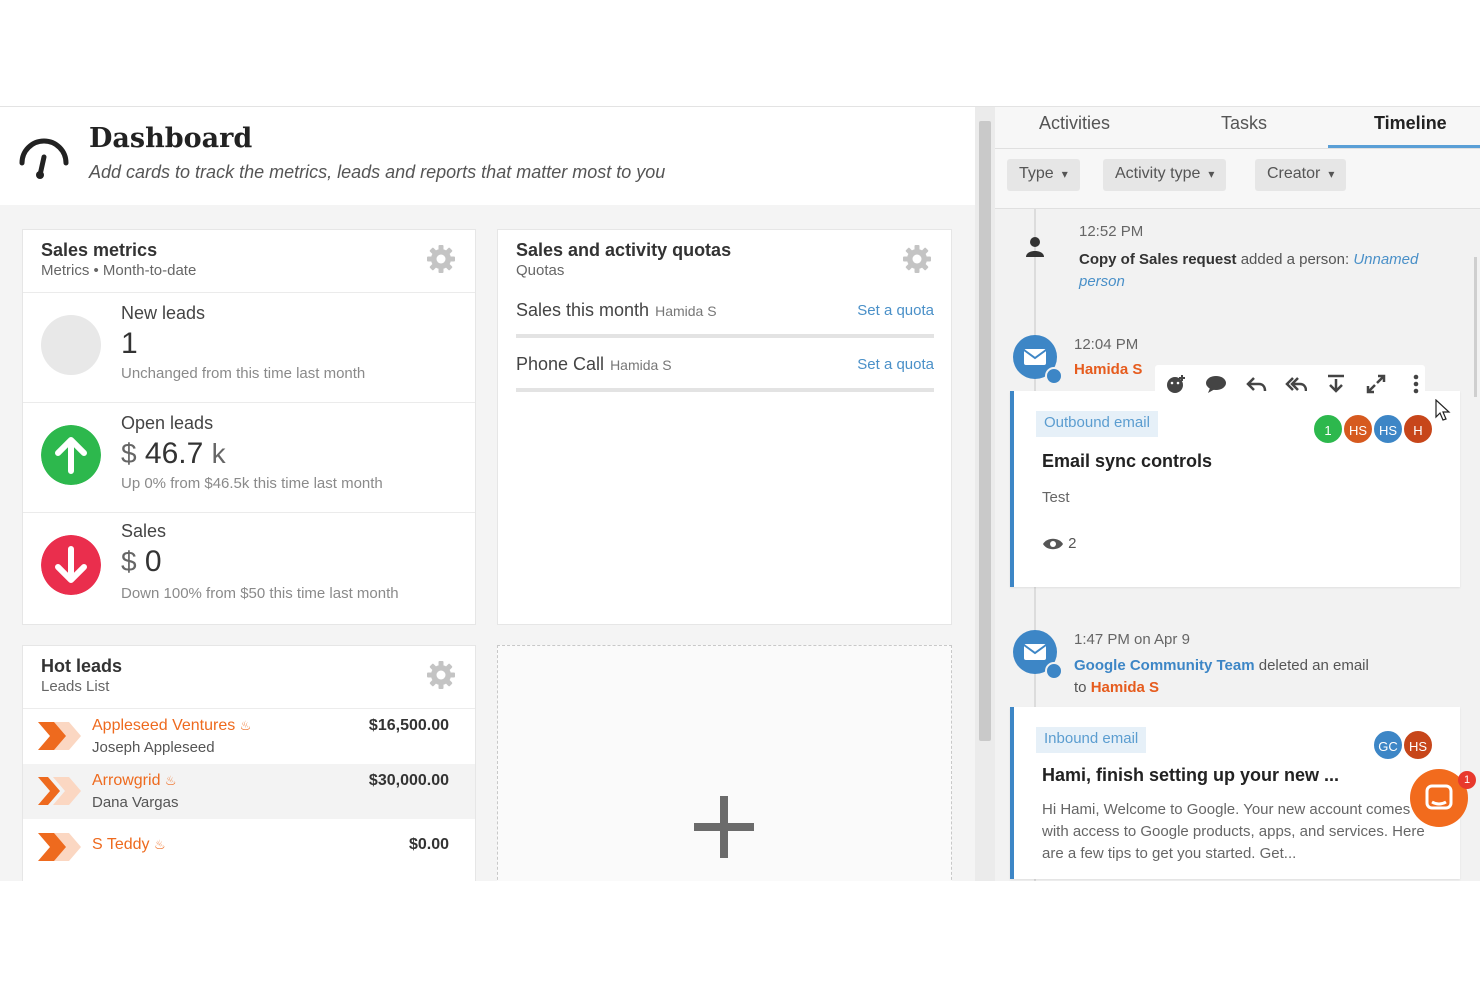 Image resolution: width=1480 pixels, height=987 pixels. I want to click on event-time: 12:04 PM, so click(1106, 344).